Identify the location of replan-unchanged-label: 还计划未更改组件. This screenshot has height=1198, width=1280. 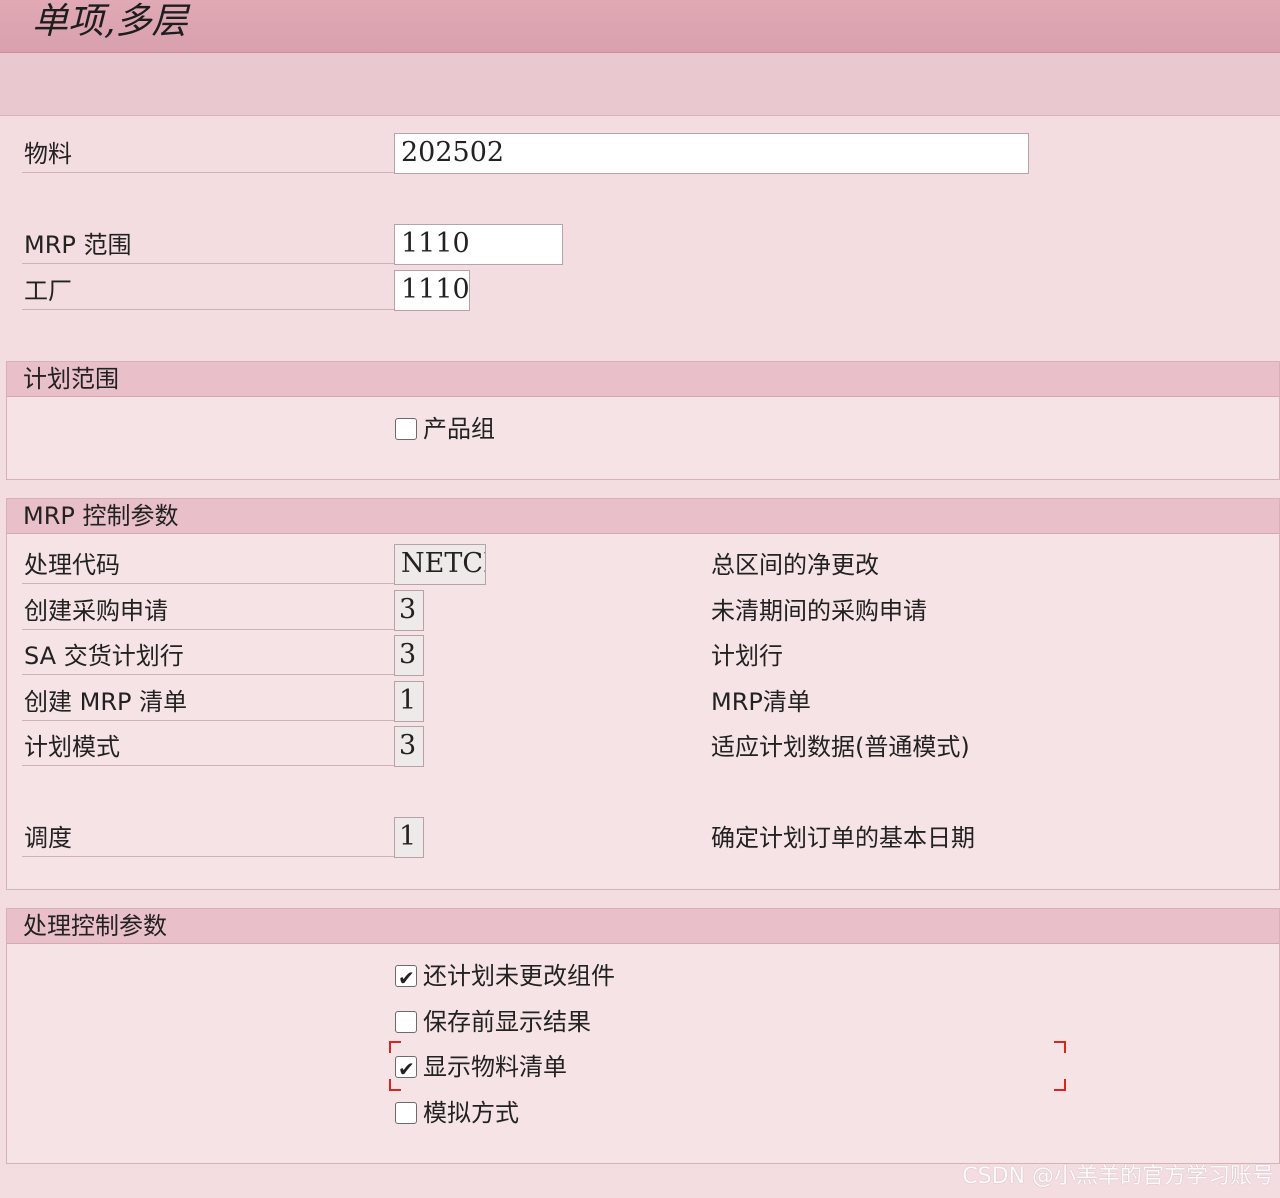
(519, 976).